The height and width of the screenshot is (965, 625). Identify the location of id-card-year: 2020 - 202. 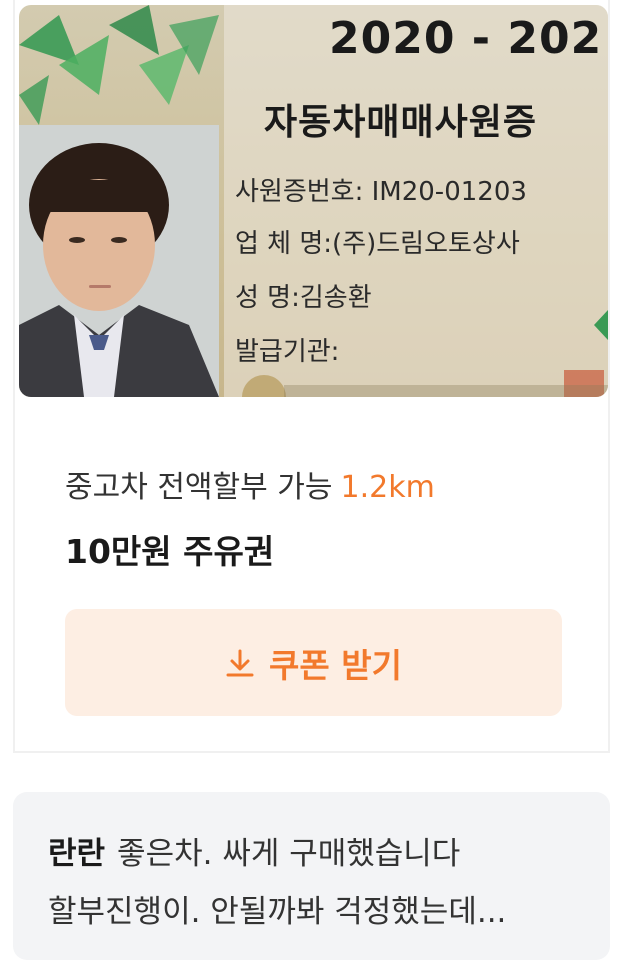
(466, 38).